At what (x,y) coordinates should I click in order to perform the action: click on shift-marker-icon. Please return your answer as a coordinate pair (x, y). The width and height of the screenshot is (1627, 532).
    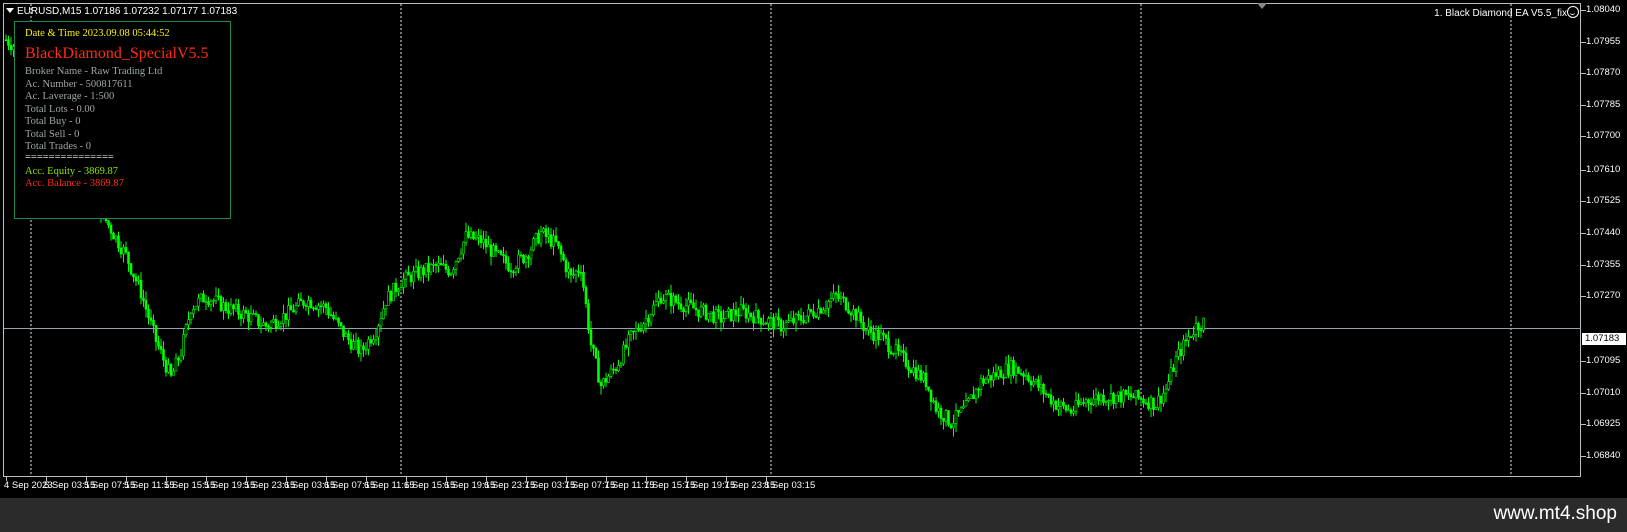
    Looking at the image, I should click on (1262, 6).